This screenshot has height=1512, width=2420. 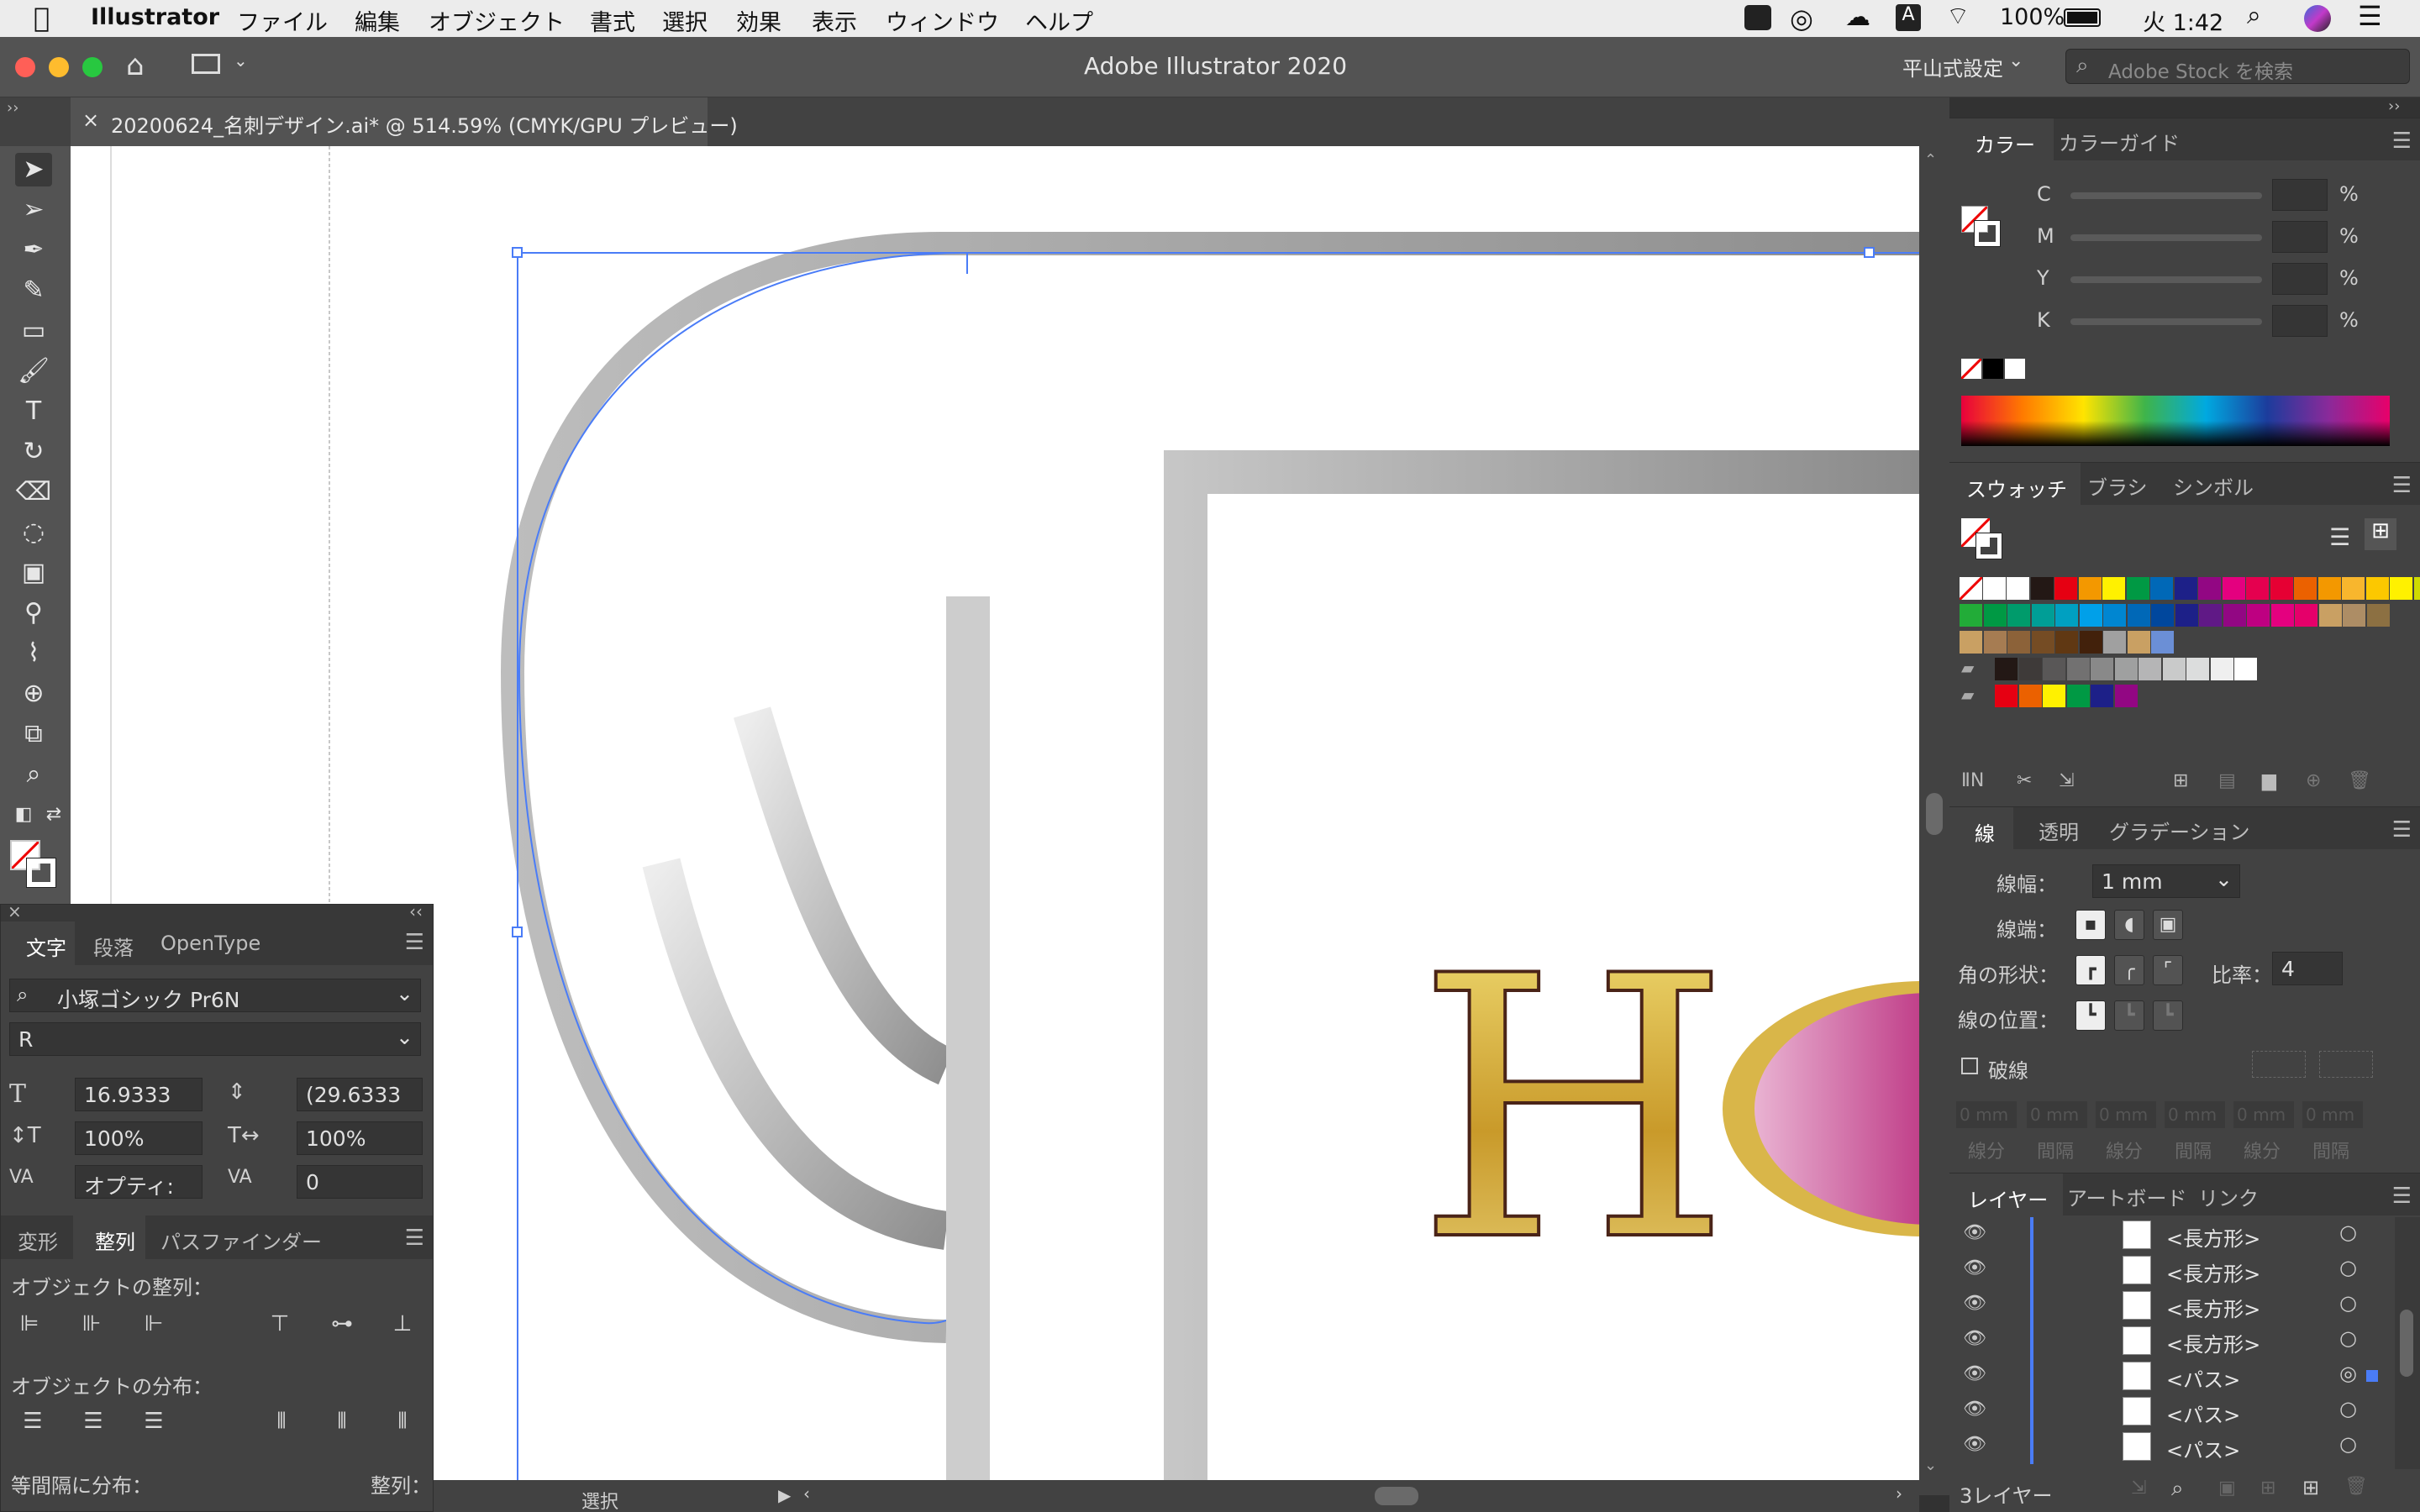 What do you see at coordinates (2254, 15) in the screenshot?
I see `spotlight-search-icon: ⌕` at bounding box center [2254, 15].